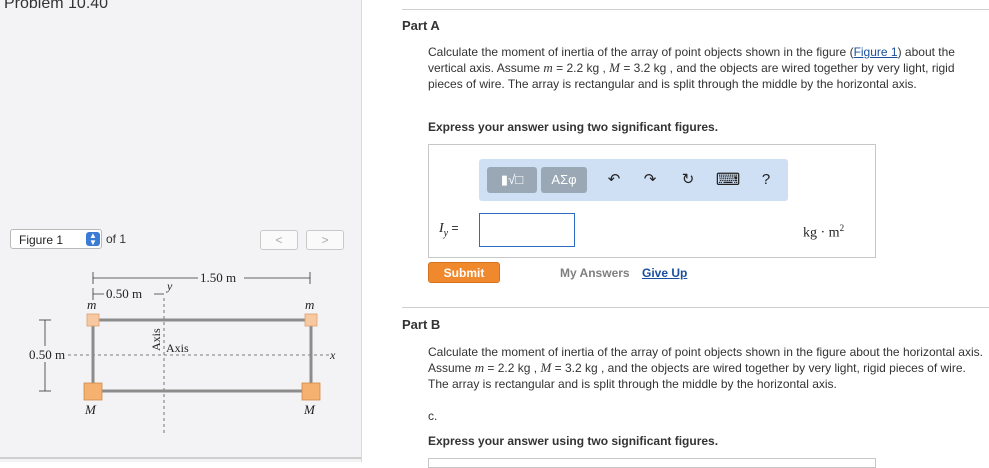  I want to click on prev-figure-button: <, so click(279, 240).